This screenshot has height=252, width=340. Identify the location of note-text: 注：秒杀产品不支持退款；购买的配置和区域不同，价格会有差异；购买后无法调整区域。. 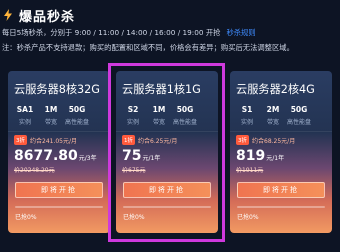
(148, 47).